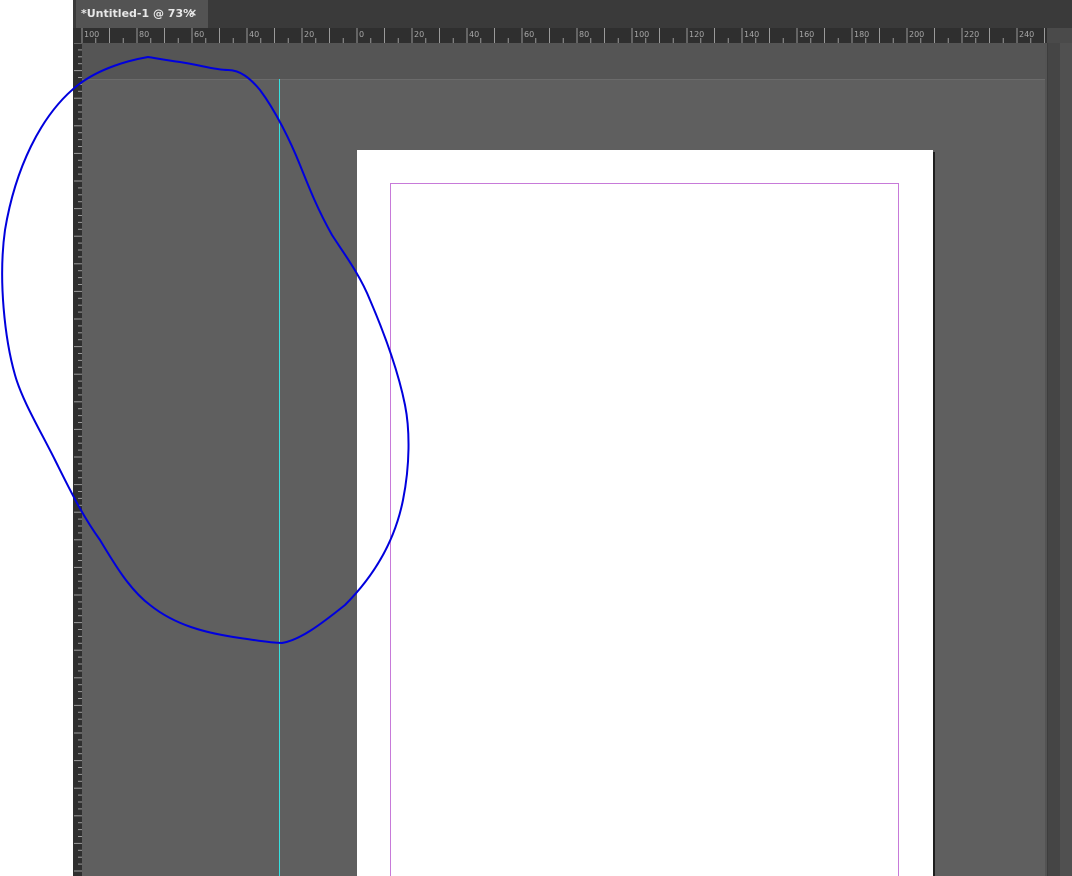  Describe the element at coordinates (1026, 34) in the screenshot. I see `ruler-label: 240` at that location.